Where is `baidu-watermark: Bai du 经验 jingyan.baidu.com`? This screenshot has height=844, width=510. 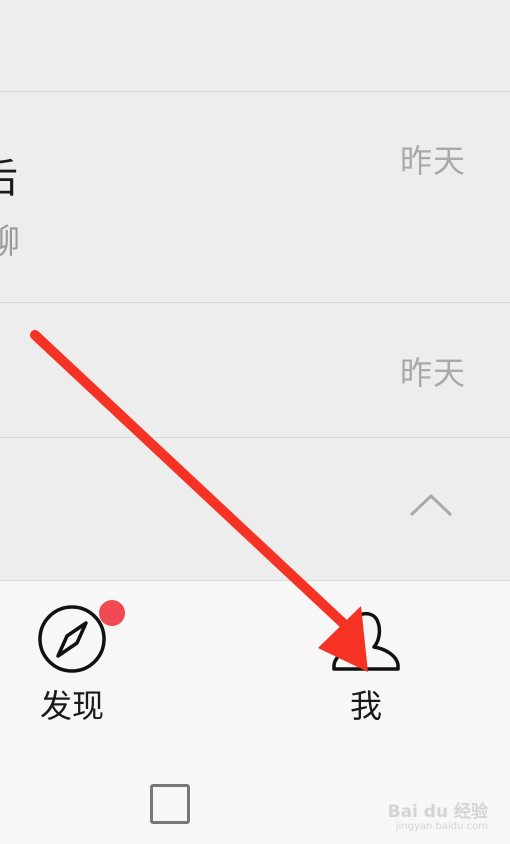
baidu-watermark: Bai du 经验 jingyan.baidu.com is located at coordinates (437, 816).